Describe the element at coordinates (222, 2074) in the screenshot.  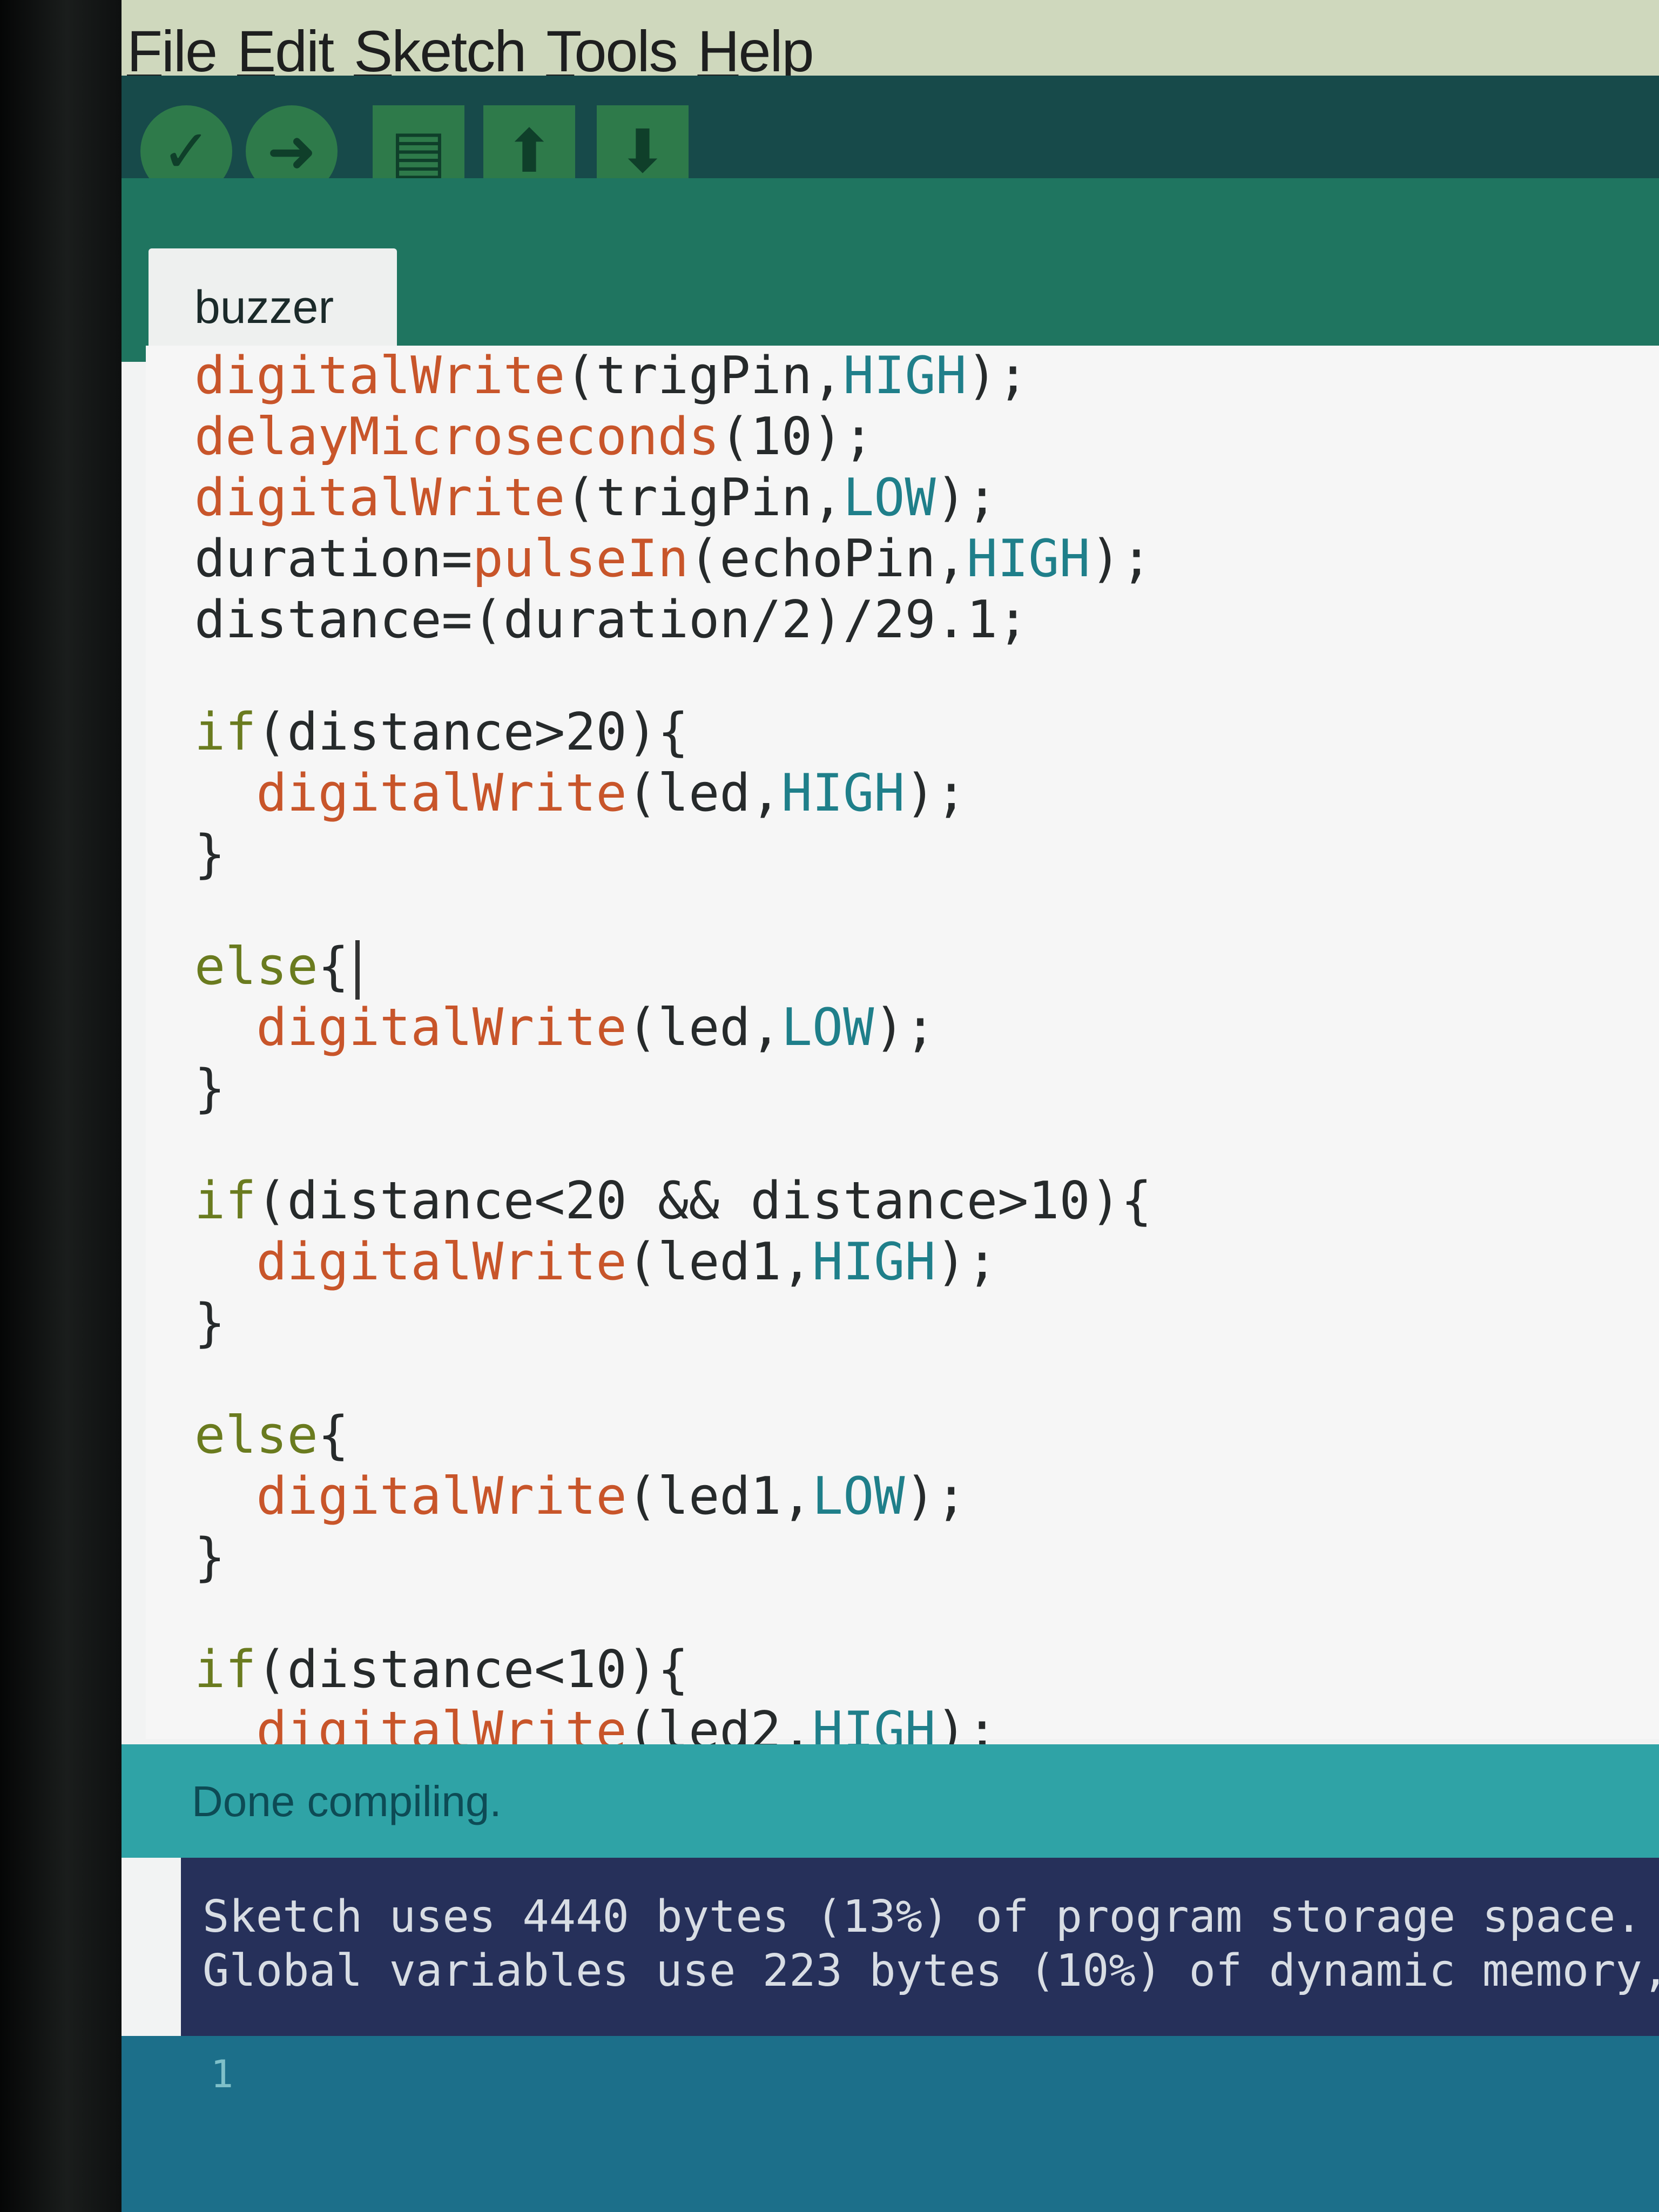
I see `line-number: 1` at that location.